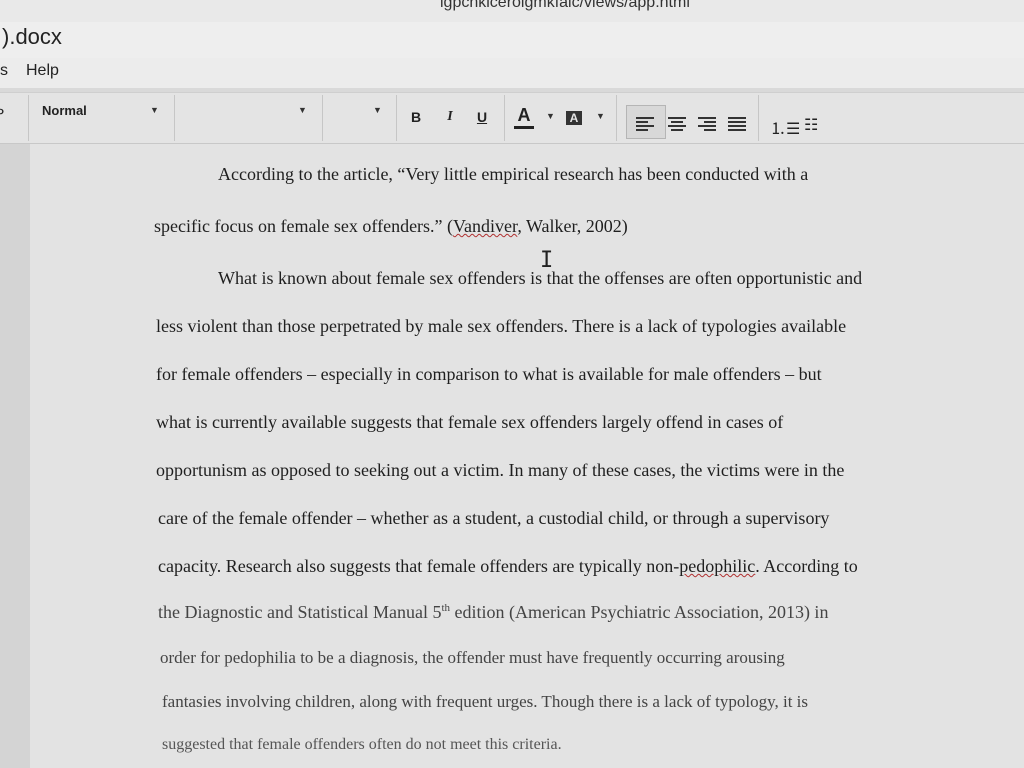  What do you see at coordinates (450, 117) in the screenshot?
I see `italic-button: I` at bounding box center [450, 117].